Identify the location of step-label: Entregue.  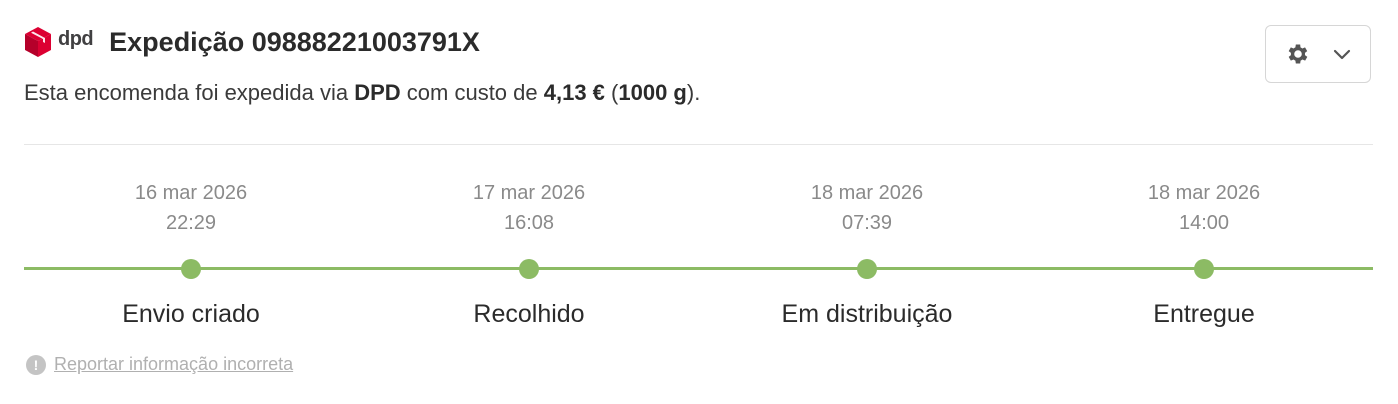
(1204, 314).